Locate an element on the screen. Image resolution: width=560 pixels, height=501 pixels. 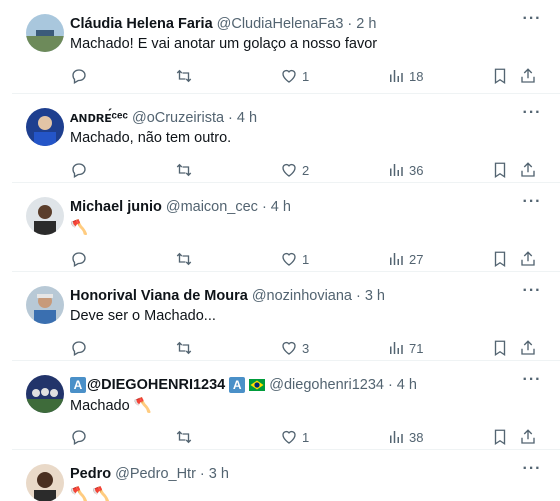
post-text: 🪓 🪓 is located at coordinates (90, 494).